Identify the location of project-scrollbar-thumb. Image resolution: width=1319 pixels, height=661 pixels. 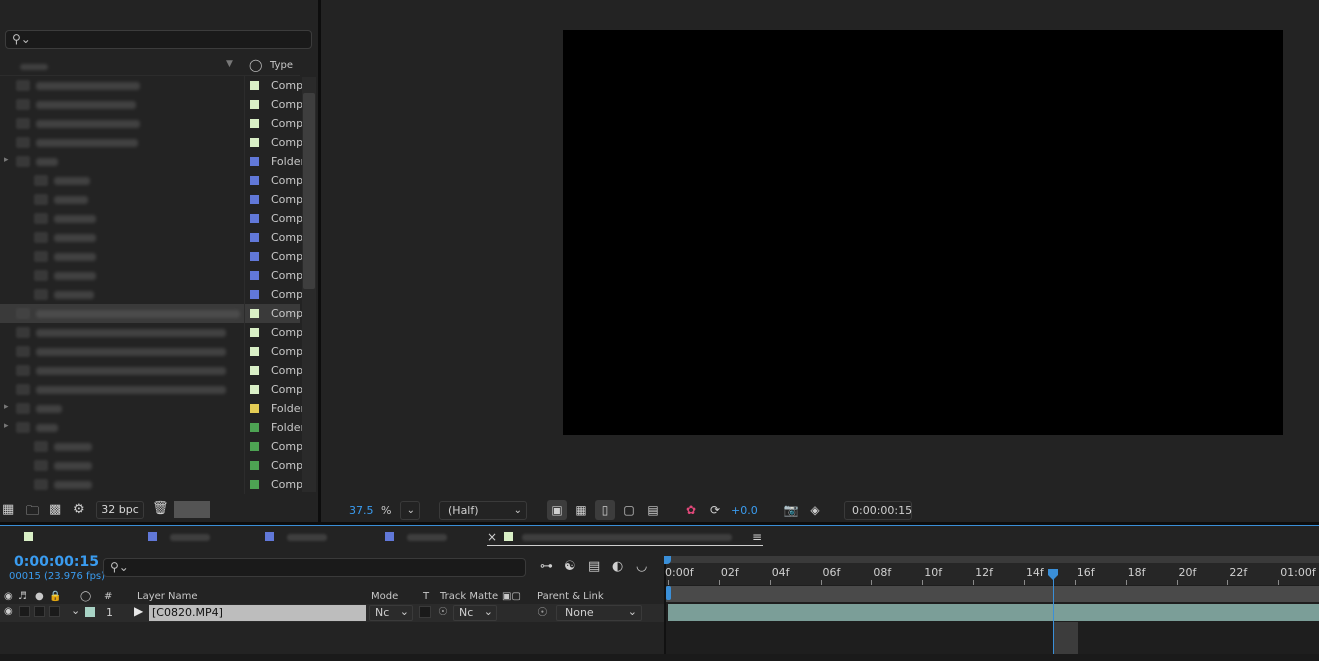
(309, 191).